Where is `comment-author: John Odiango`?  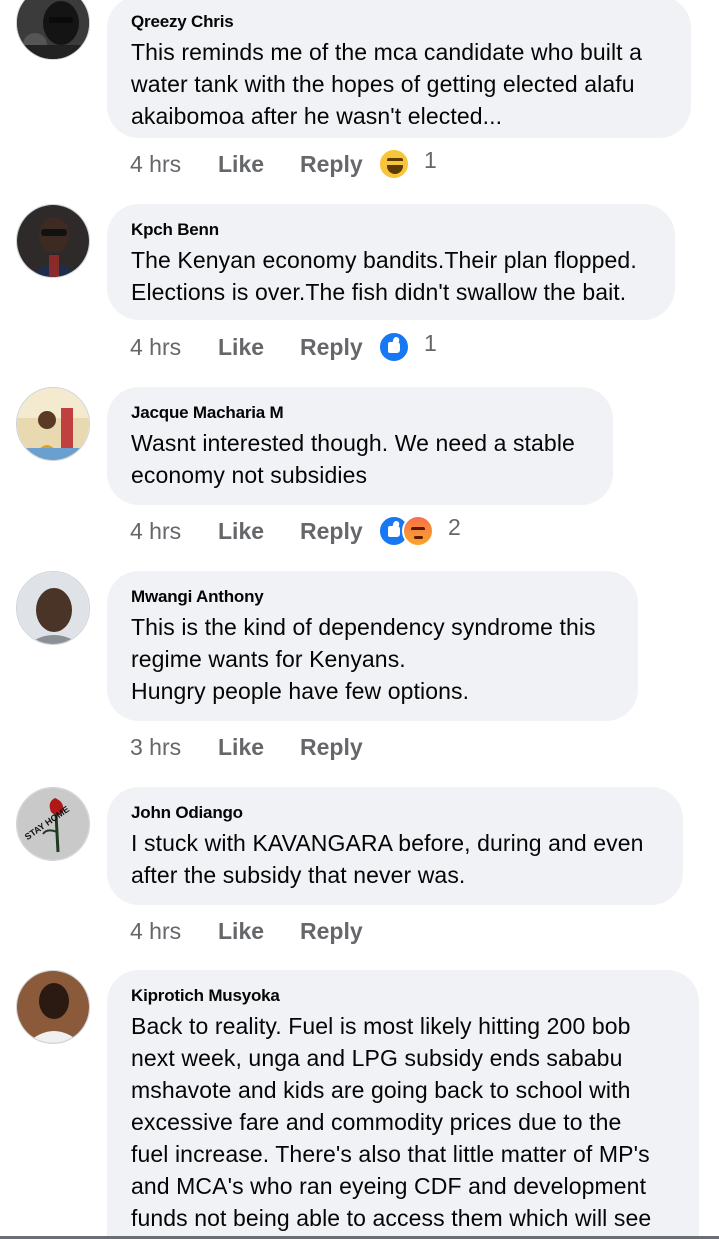
comment-author: John Odiango is located at coordinates (395, 813).